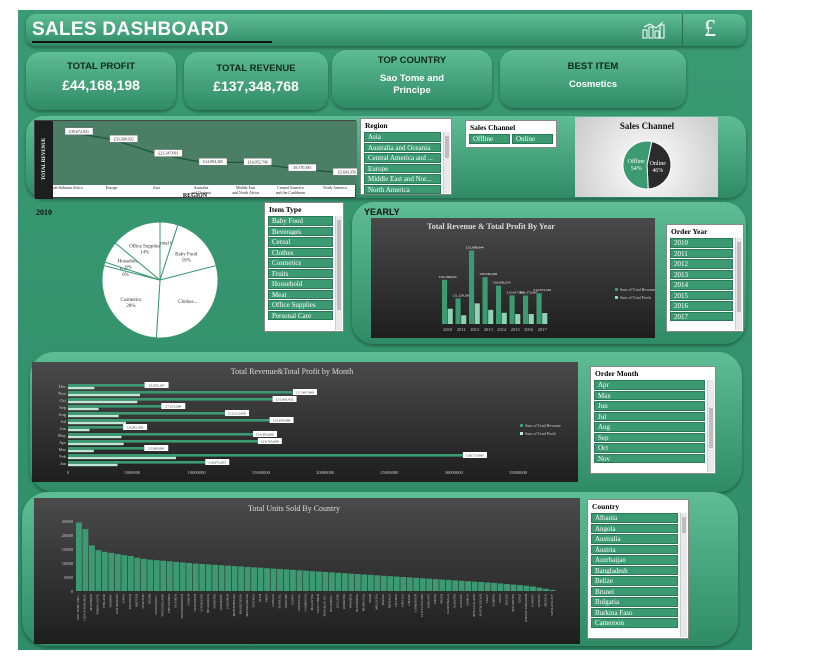  Describe the element at coordinates (529, 329) in the screenshot. I see `tick-label: 2016` at that location.